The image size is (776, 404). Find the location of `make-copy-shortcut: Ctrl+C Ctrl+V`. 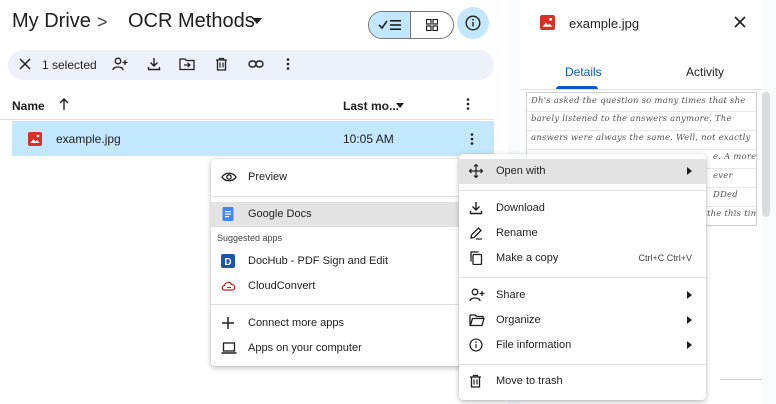

make-copy-shortcut: Ctrl+C Ctrl+V is located at coordinates (665, 258).